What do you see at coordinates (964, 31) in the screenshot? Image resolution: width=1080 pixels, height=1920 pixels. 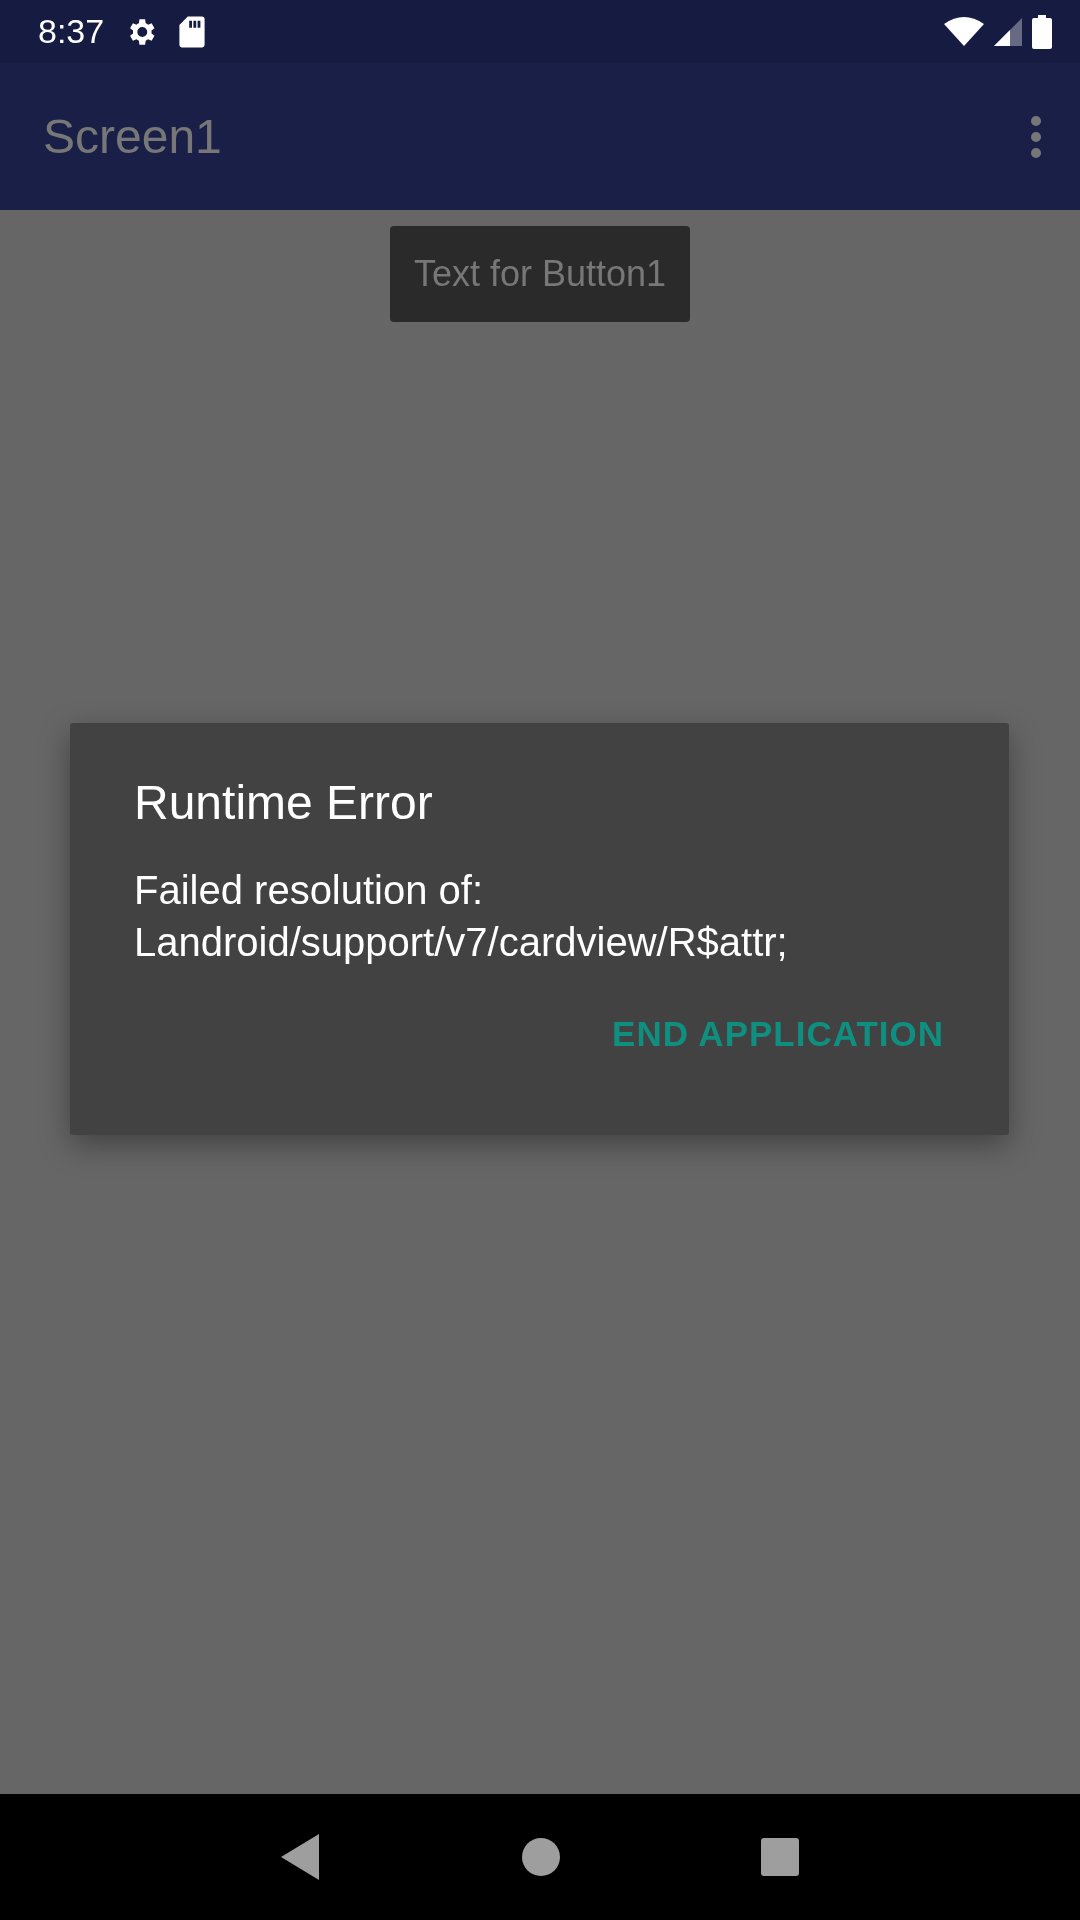 I see `wifi-icon` at bounding box center [964, 31].